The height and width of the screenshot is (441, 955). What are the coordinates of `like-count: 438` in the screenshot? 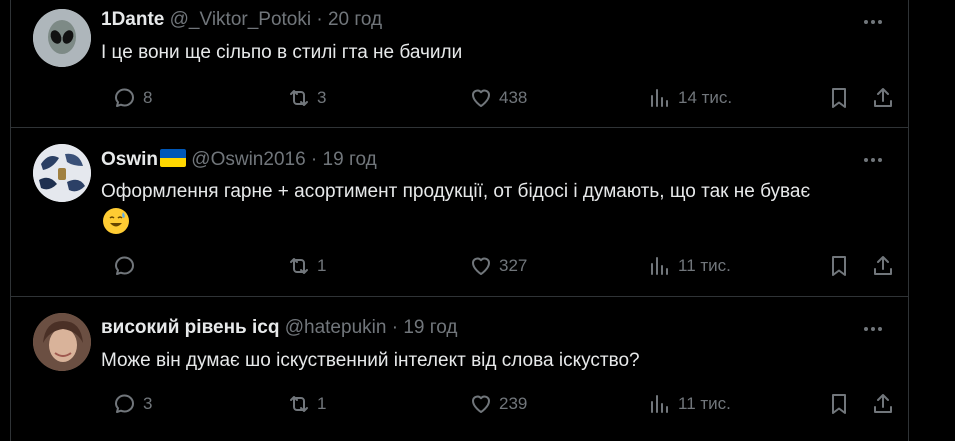 It's located at (513, 97).